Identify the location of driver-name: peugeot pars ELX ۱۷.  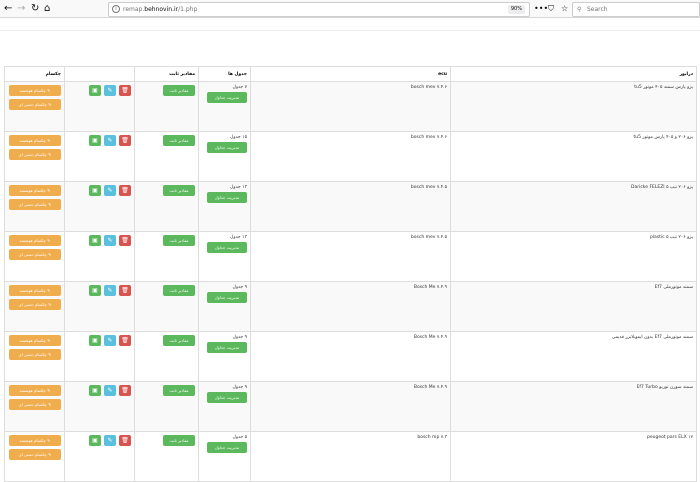
(670, 437).